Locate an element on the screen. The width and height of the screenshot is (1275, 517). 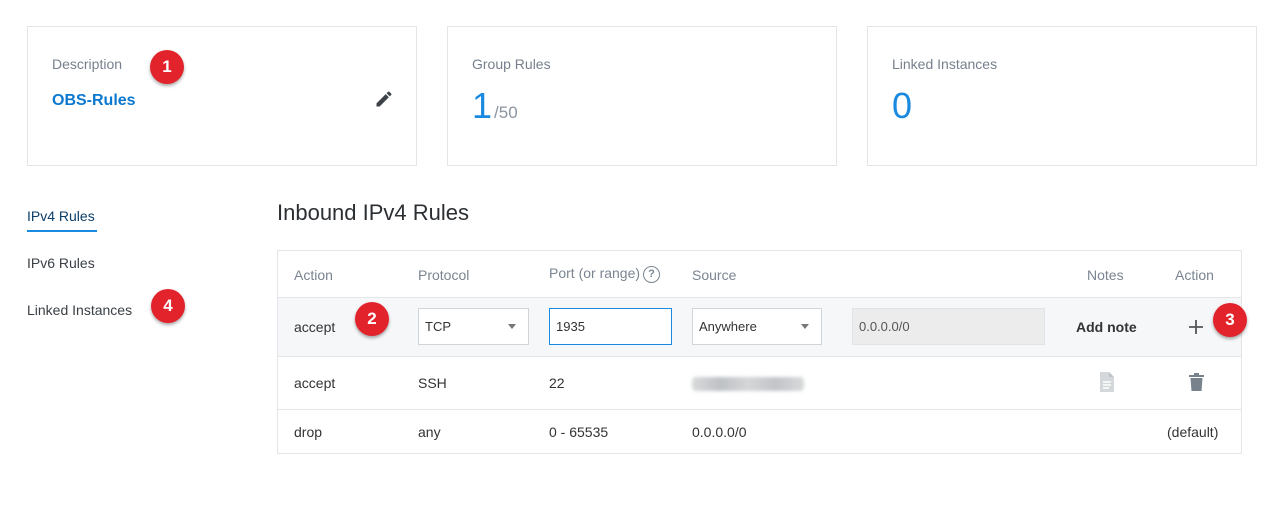
nav-active-underline is located at coordinates (62, 231).